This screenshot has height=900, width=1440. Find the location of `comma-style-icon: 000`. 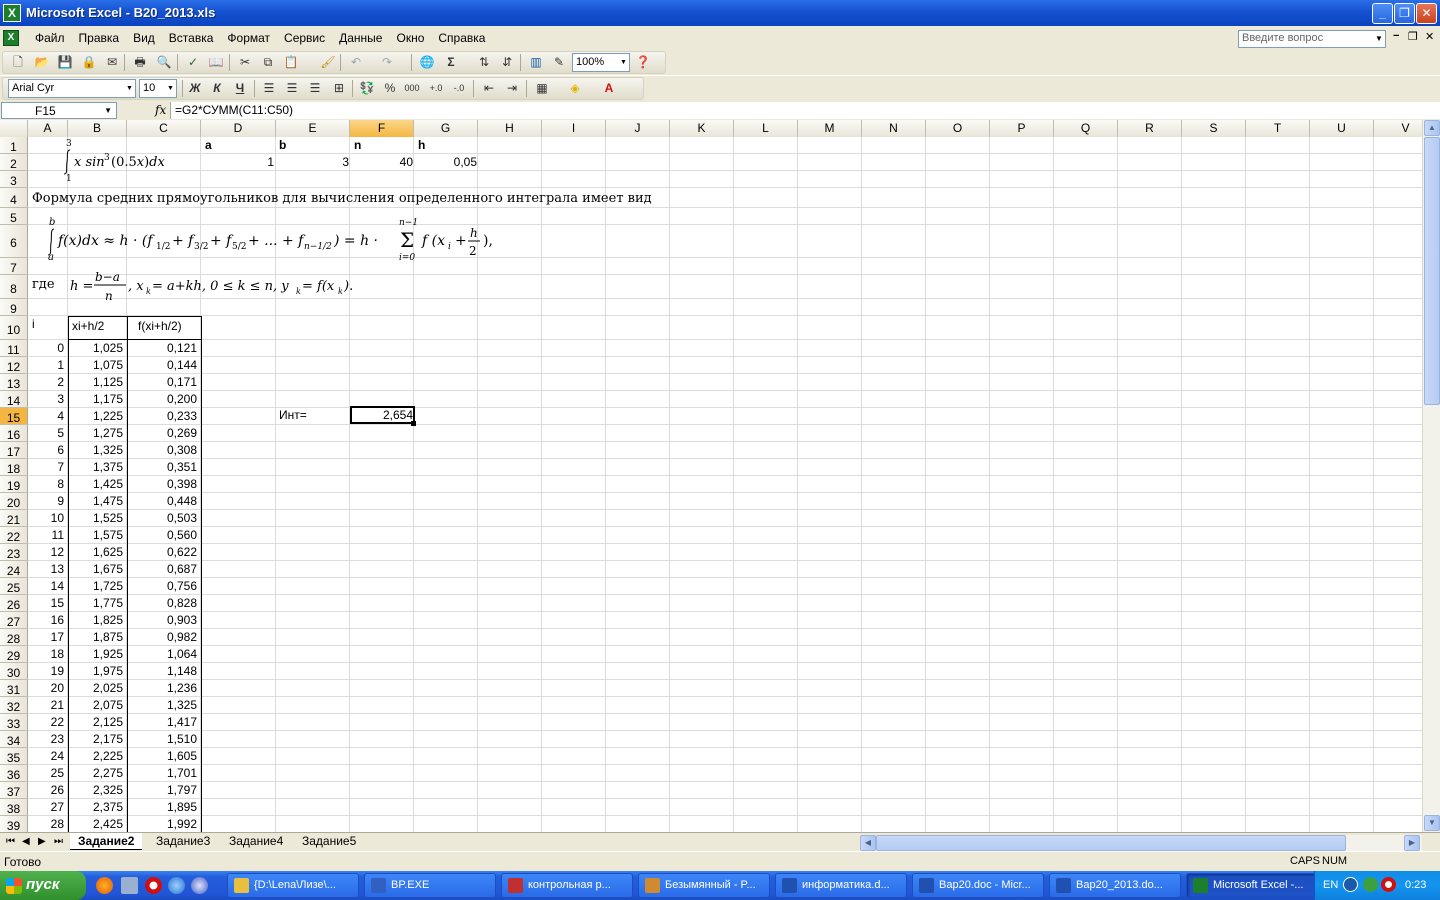

comma-style-icon: 000 is located at coordinates (412, 88).